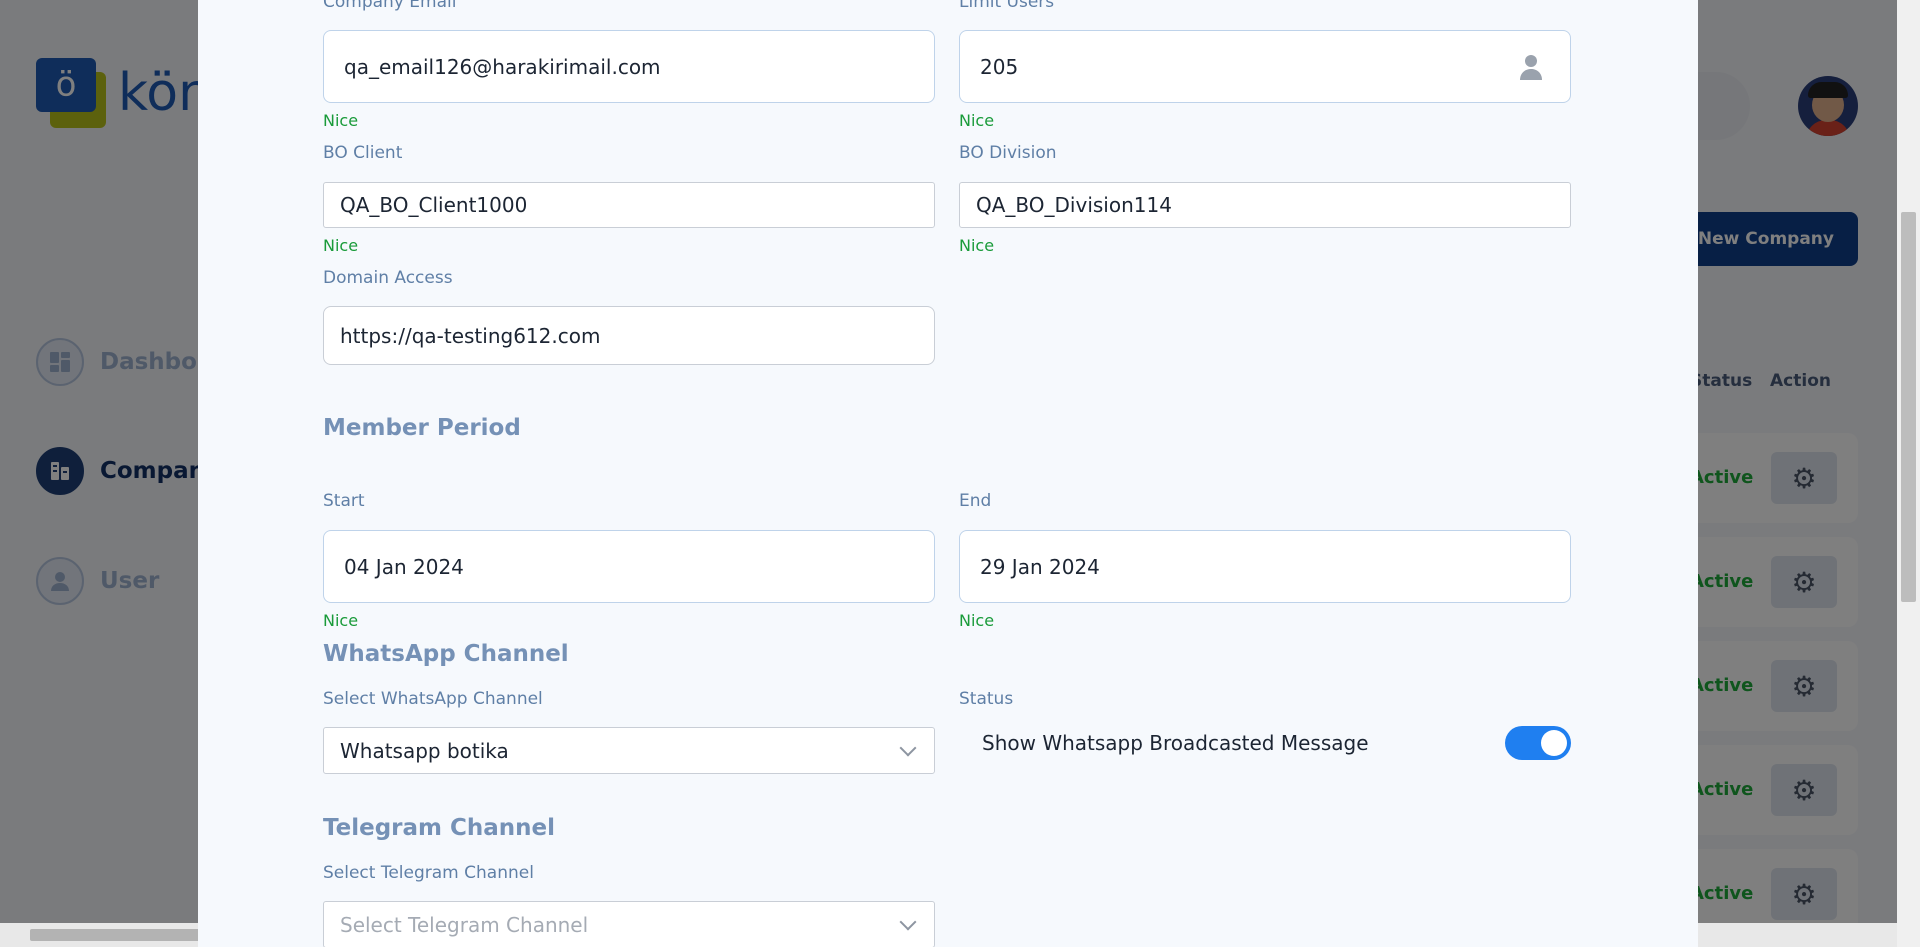 Image resolution: width=1920 pixels, height=947 pixels. What do you see at coordinates (629, 924) in the screenshot?
I see `telegram-channel-select: Select Telegram Channel` at bounding box center [629, 924].